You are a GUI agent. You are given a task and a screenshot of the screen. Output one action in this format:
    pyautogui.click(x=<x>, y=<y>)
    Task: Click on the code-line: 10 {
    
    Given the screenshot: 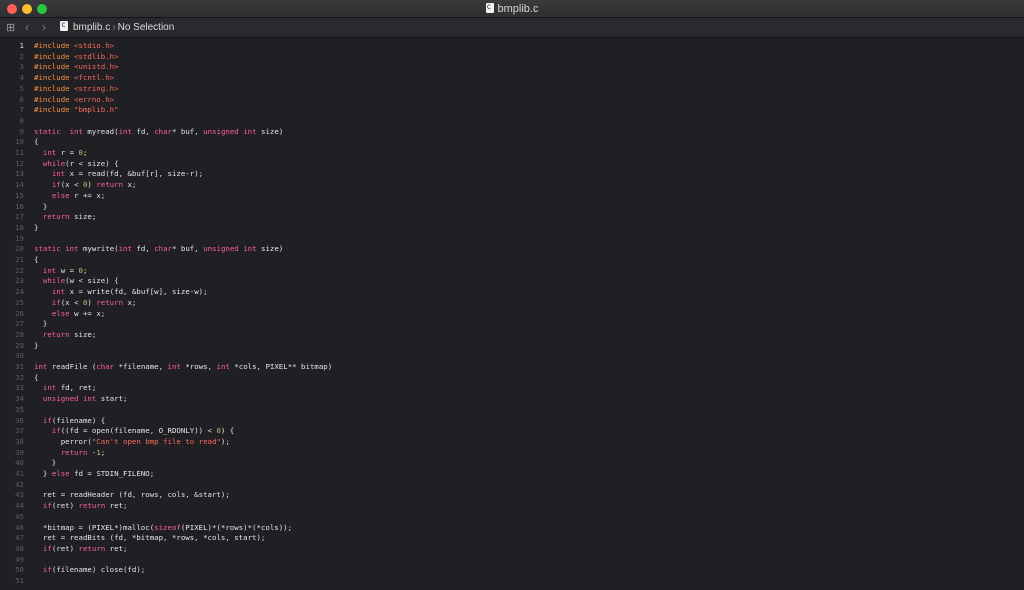 What is the action you would take?
    pyautogui.click(x=512, y=142)
    